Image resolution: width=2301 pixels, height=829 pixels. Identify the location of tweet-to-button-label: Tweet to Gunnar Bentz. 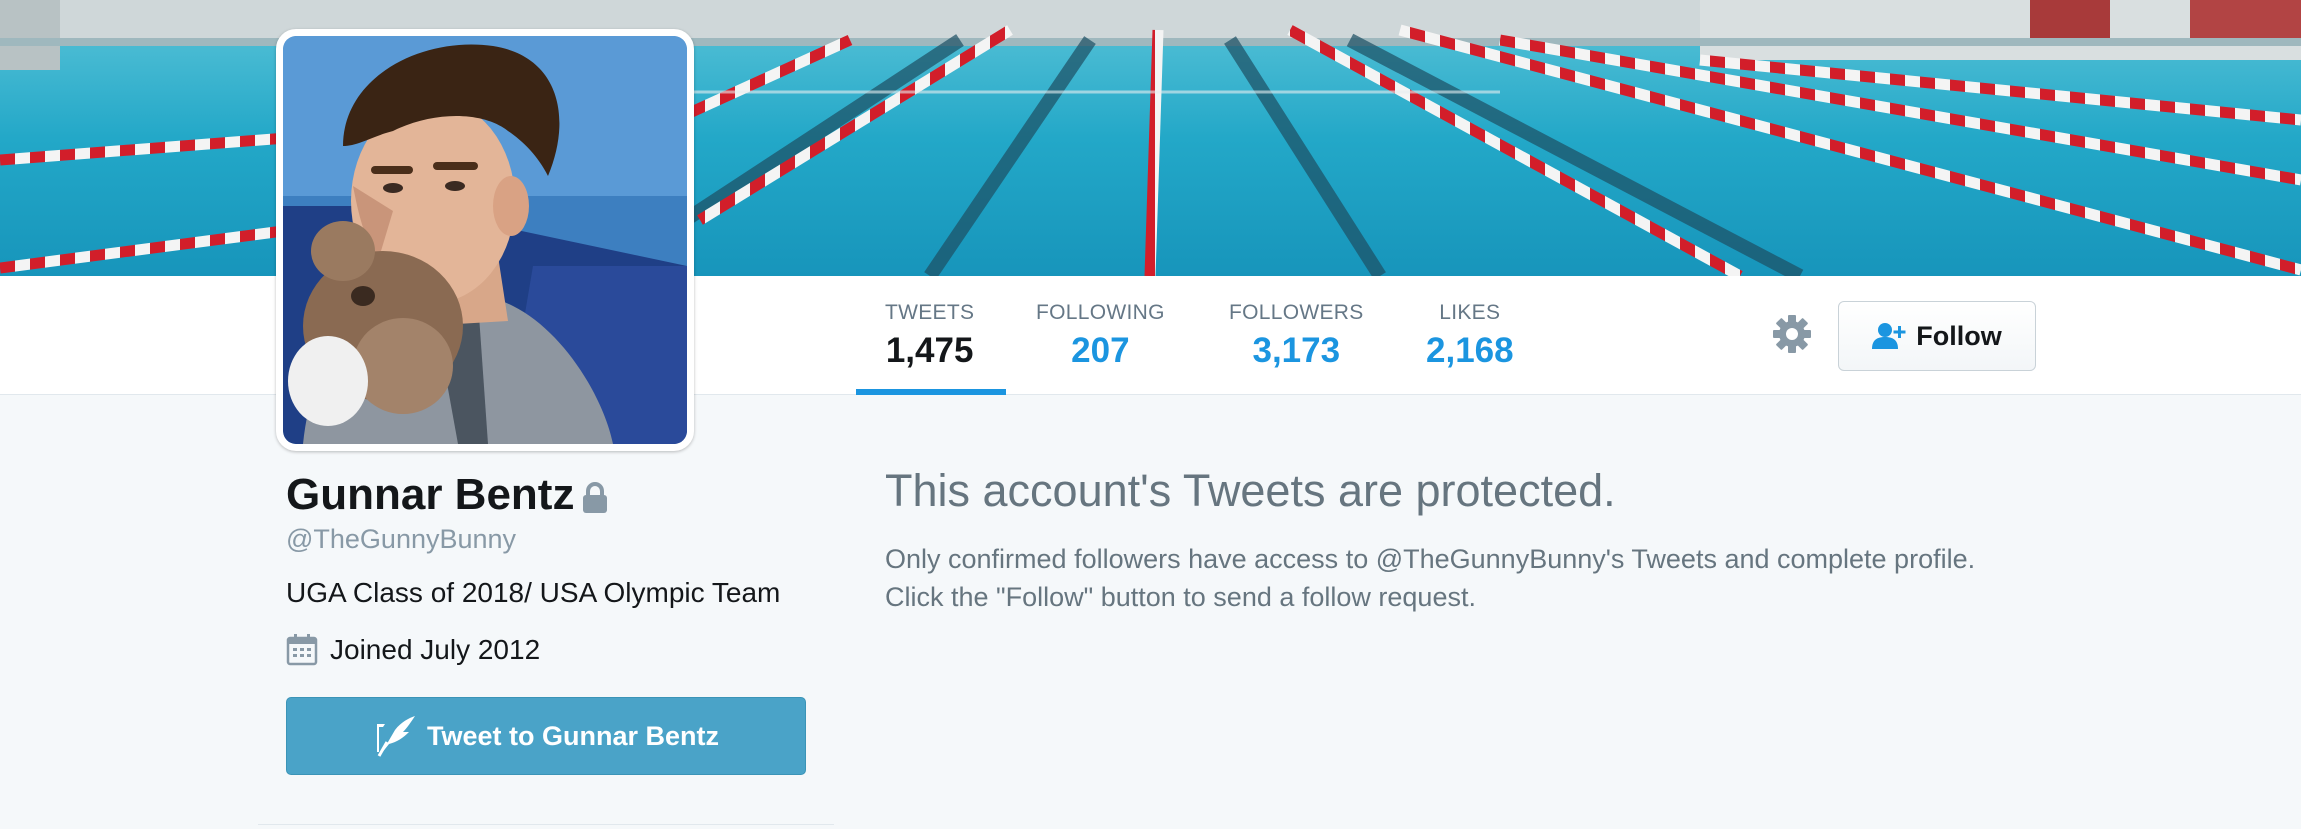
(572, 735).